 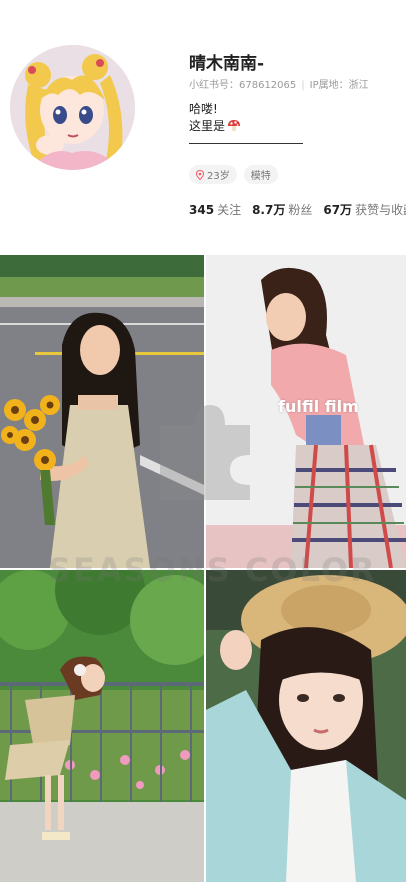 I want to click on tag-age: 23岁, so click(x=213, y=174).